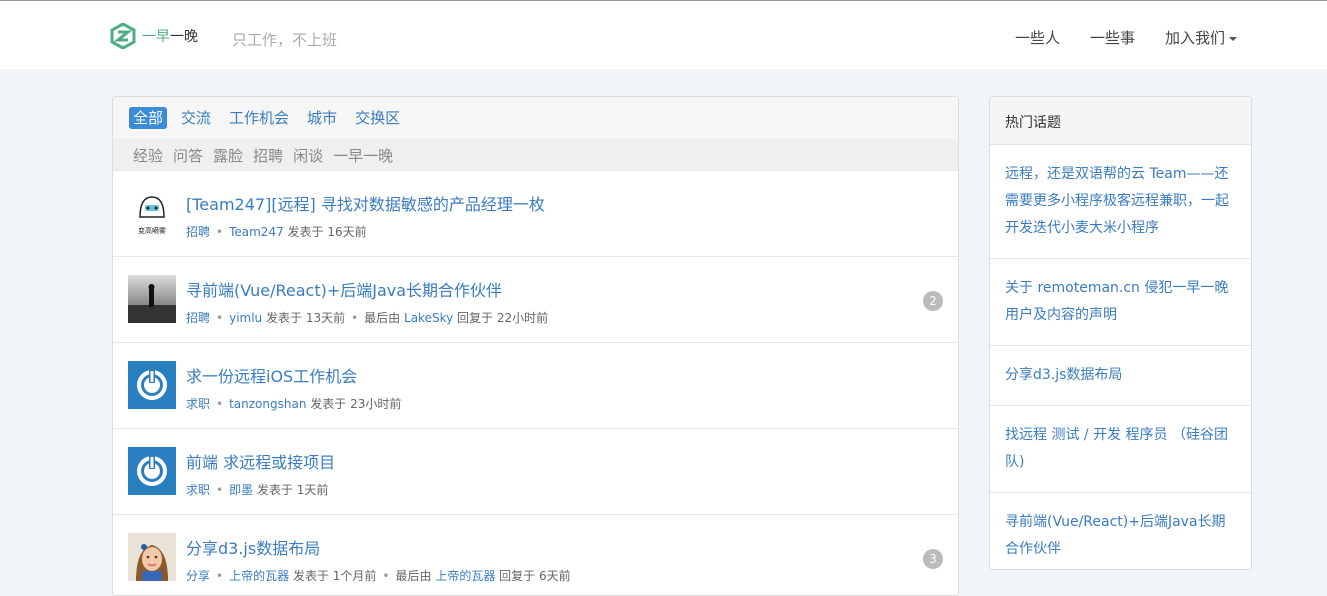 Image resolution: width=1327 pixels, height=596 pixels. What do you see at coordinates (259, 118) in the screenshot?
I see `tab-jobs: 工作机会` at bounding box center [259, 118].